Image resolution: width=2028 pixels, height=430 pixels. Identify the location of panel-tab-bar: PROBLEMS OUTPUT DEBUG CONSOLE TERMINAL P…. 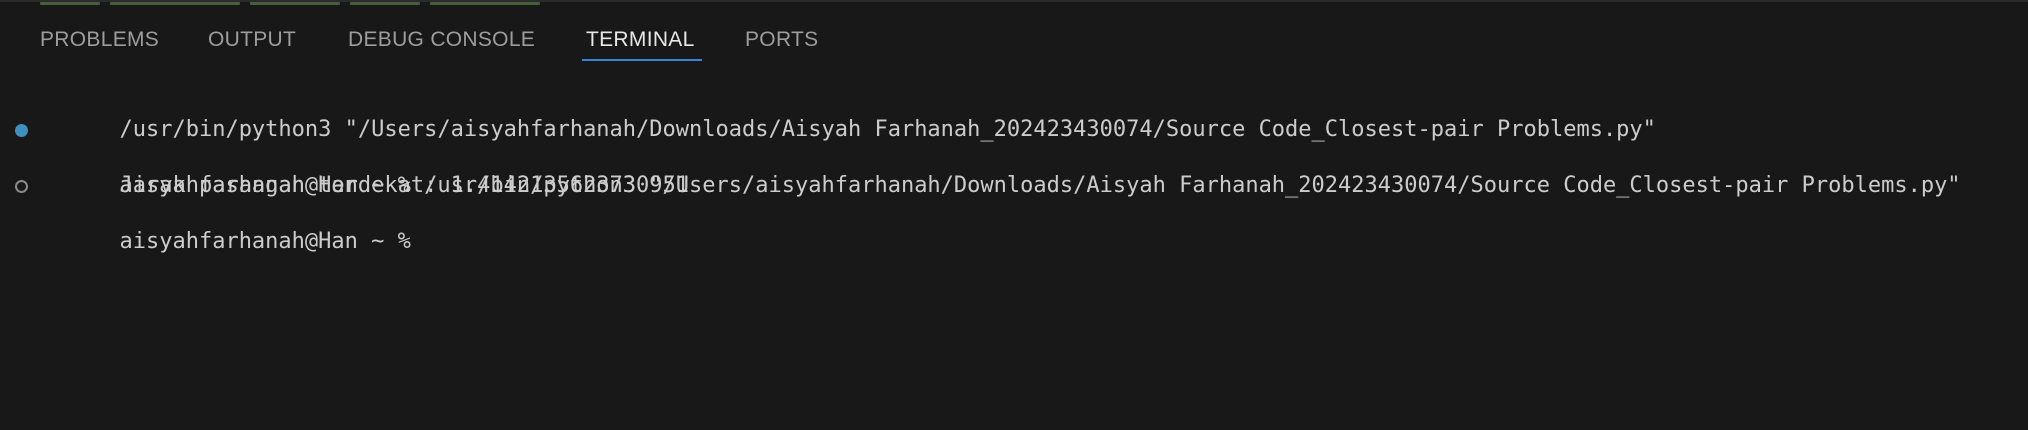
(1014, 32).